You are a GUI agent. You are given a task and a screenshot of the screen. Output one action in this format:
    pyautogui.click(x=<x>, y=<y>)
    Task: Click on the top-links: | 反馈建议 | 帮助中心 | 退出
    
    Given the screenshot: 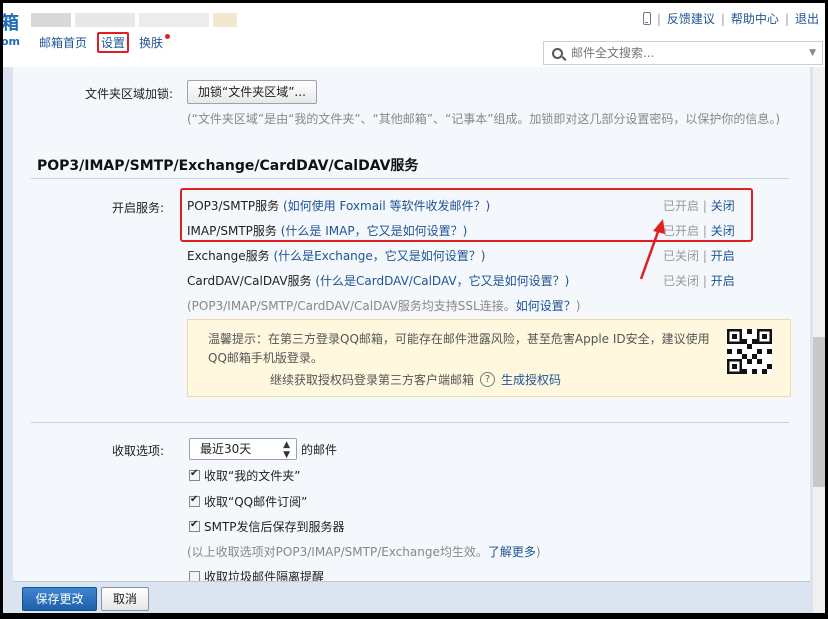 What is the action you would take?
    pyautogui.click(x=730, y=18)
    